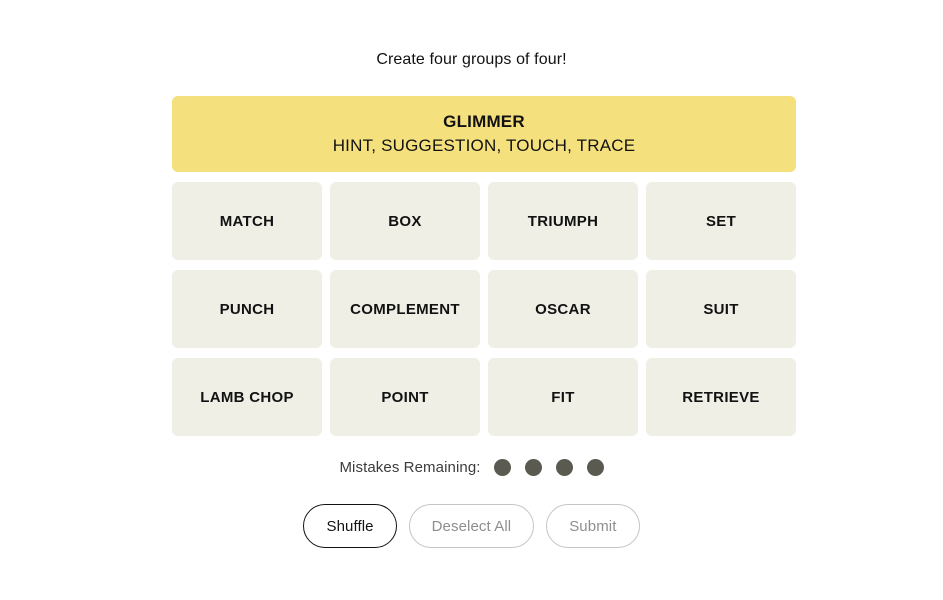 The width and height of the screenshot is (943, 600). What do you see at coordinates (247, 397) in the screenshot?
I see `word-tile: LAMB CHOP` at bounding box center [247, 397].